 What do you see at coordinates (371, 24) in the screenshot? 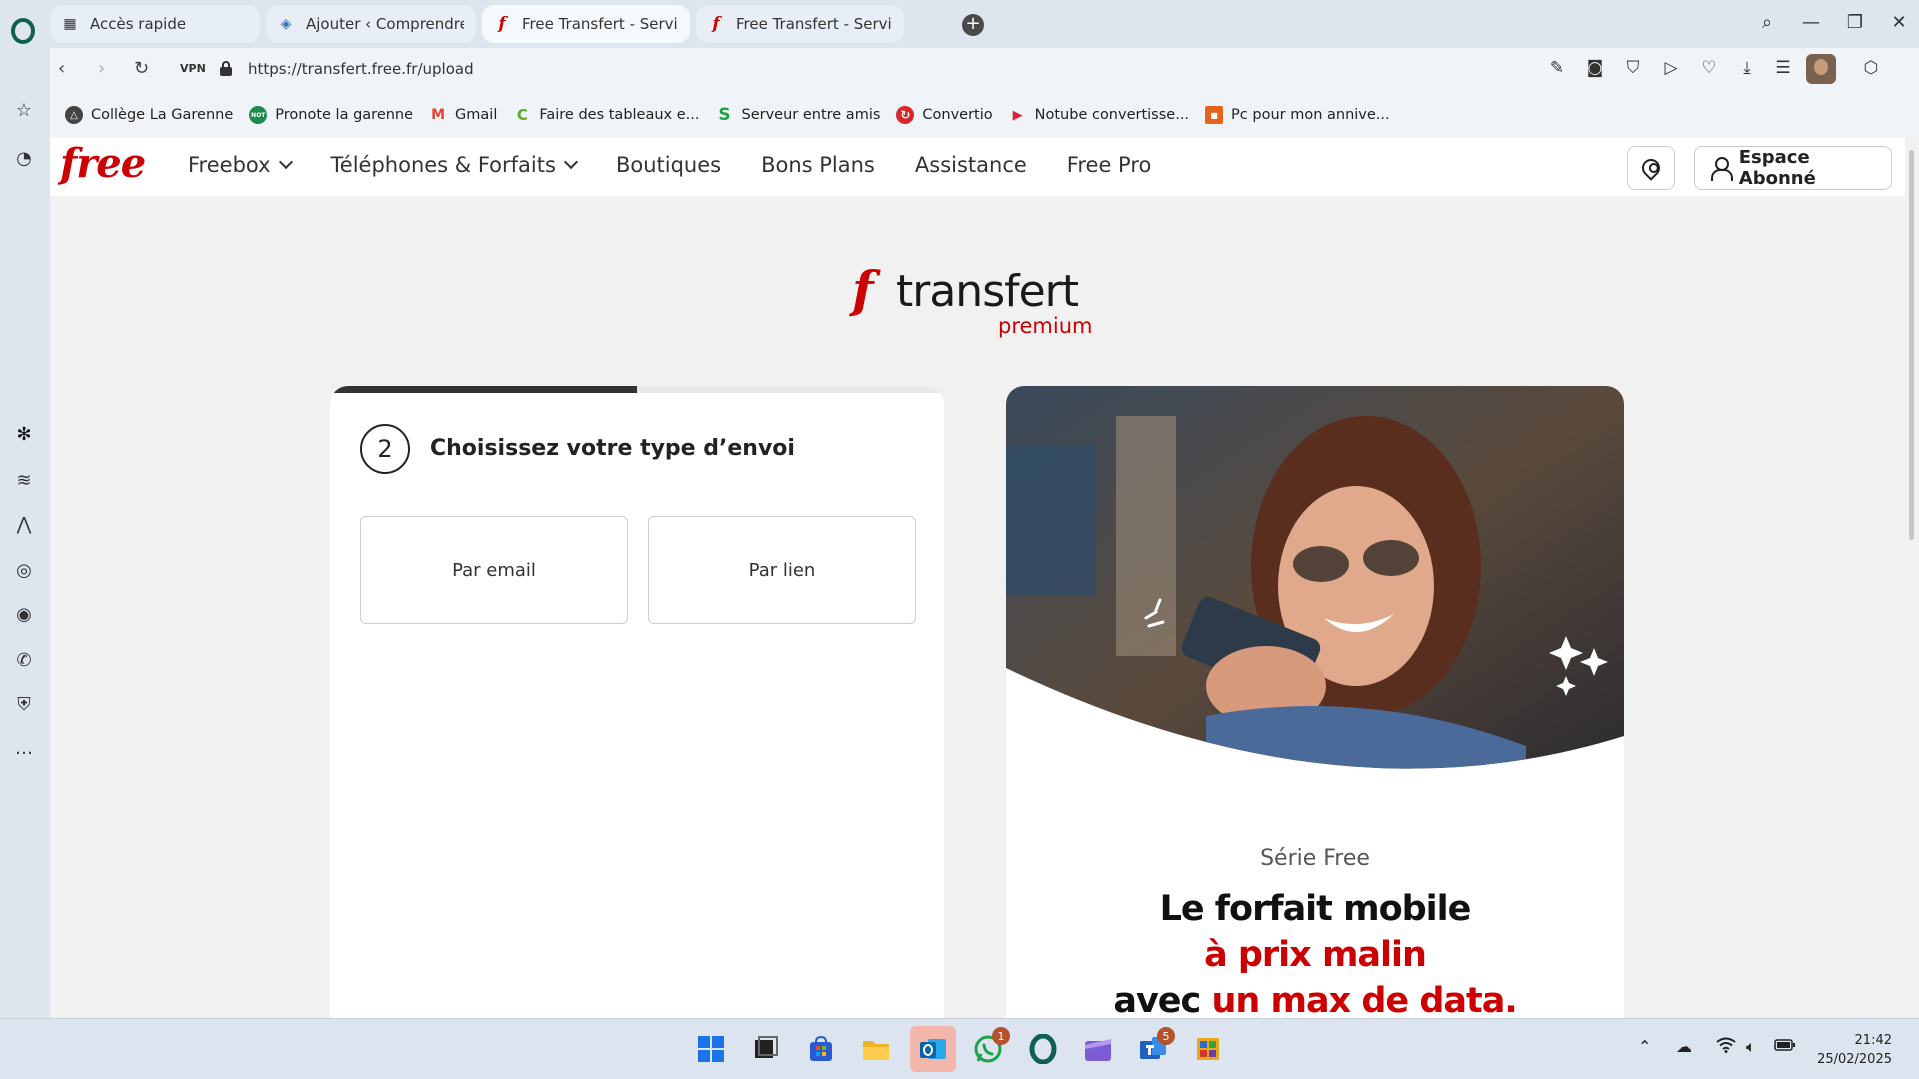
I see `tab-wordpress: ◈ Ajouter ‹ Comprendre l'i` at bounding box center [371, 24].